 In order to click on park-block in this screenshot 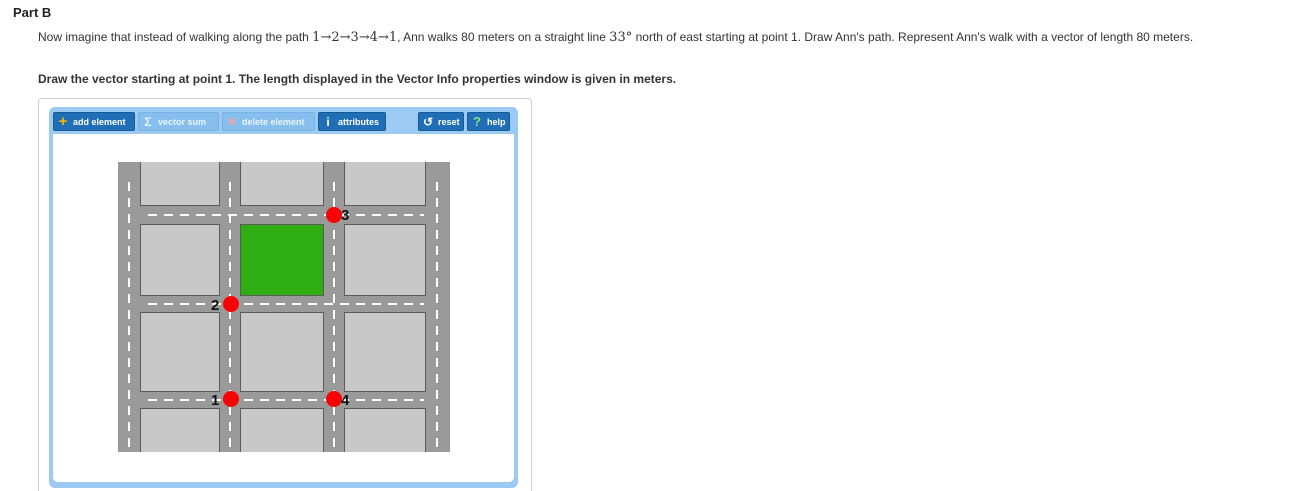, I will do `click(282, 260)`.